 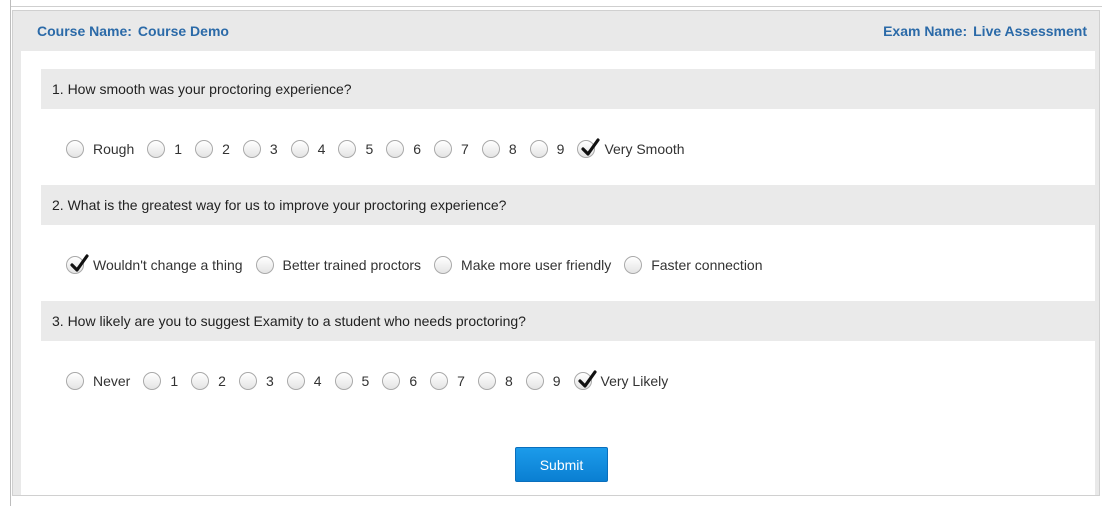 I want to click on option-q1-9: 9, so click(x=547, y=149).